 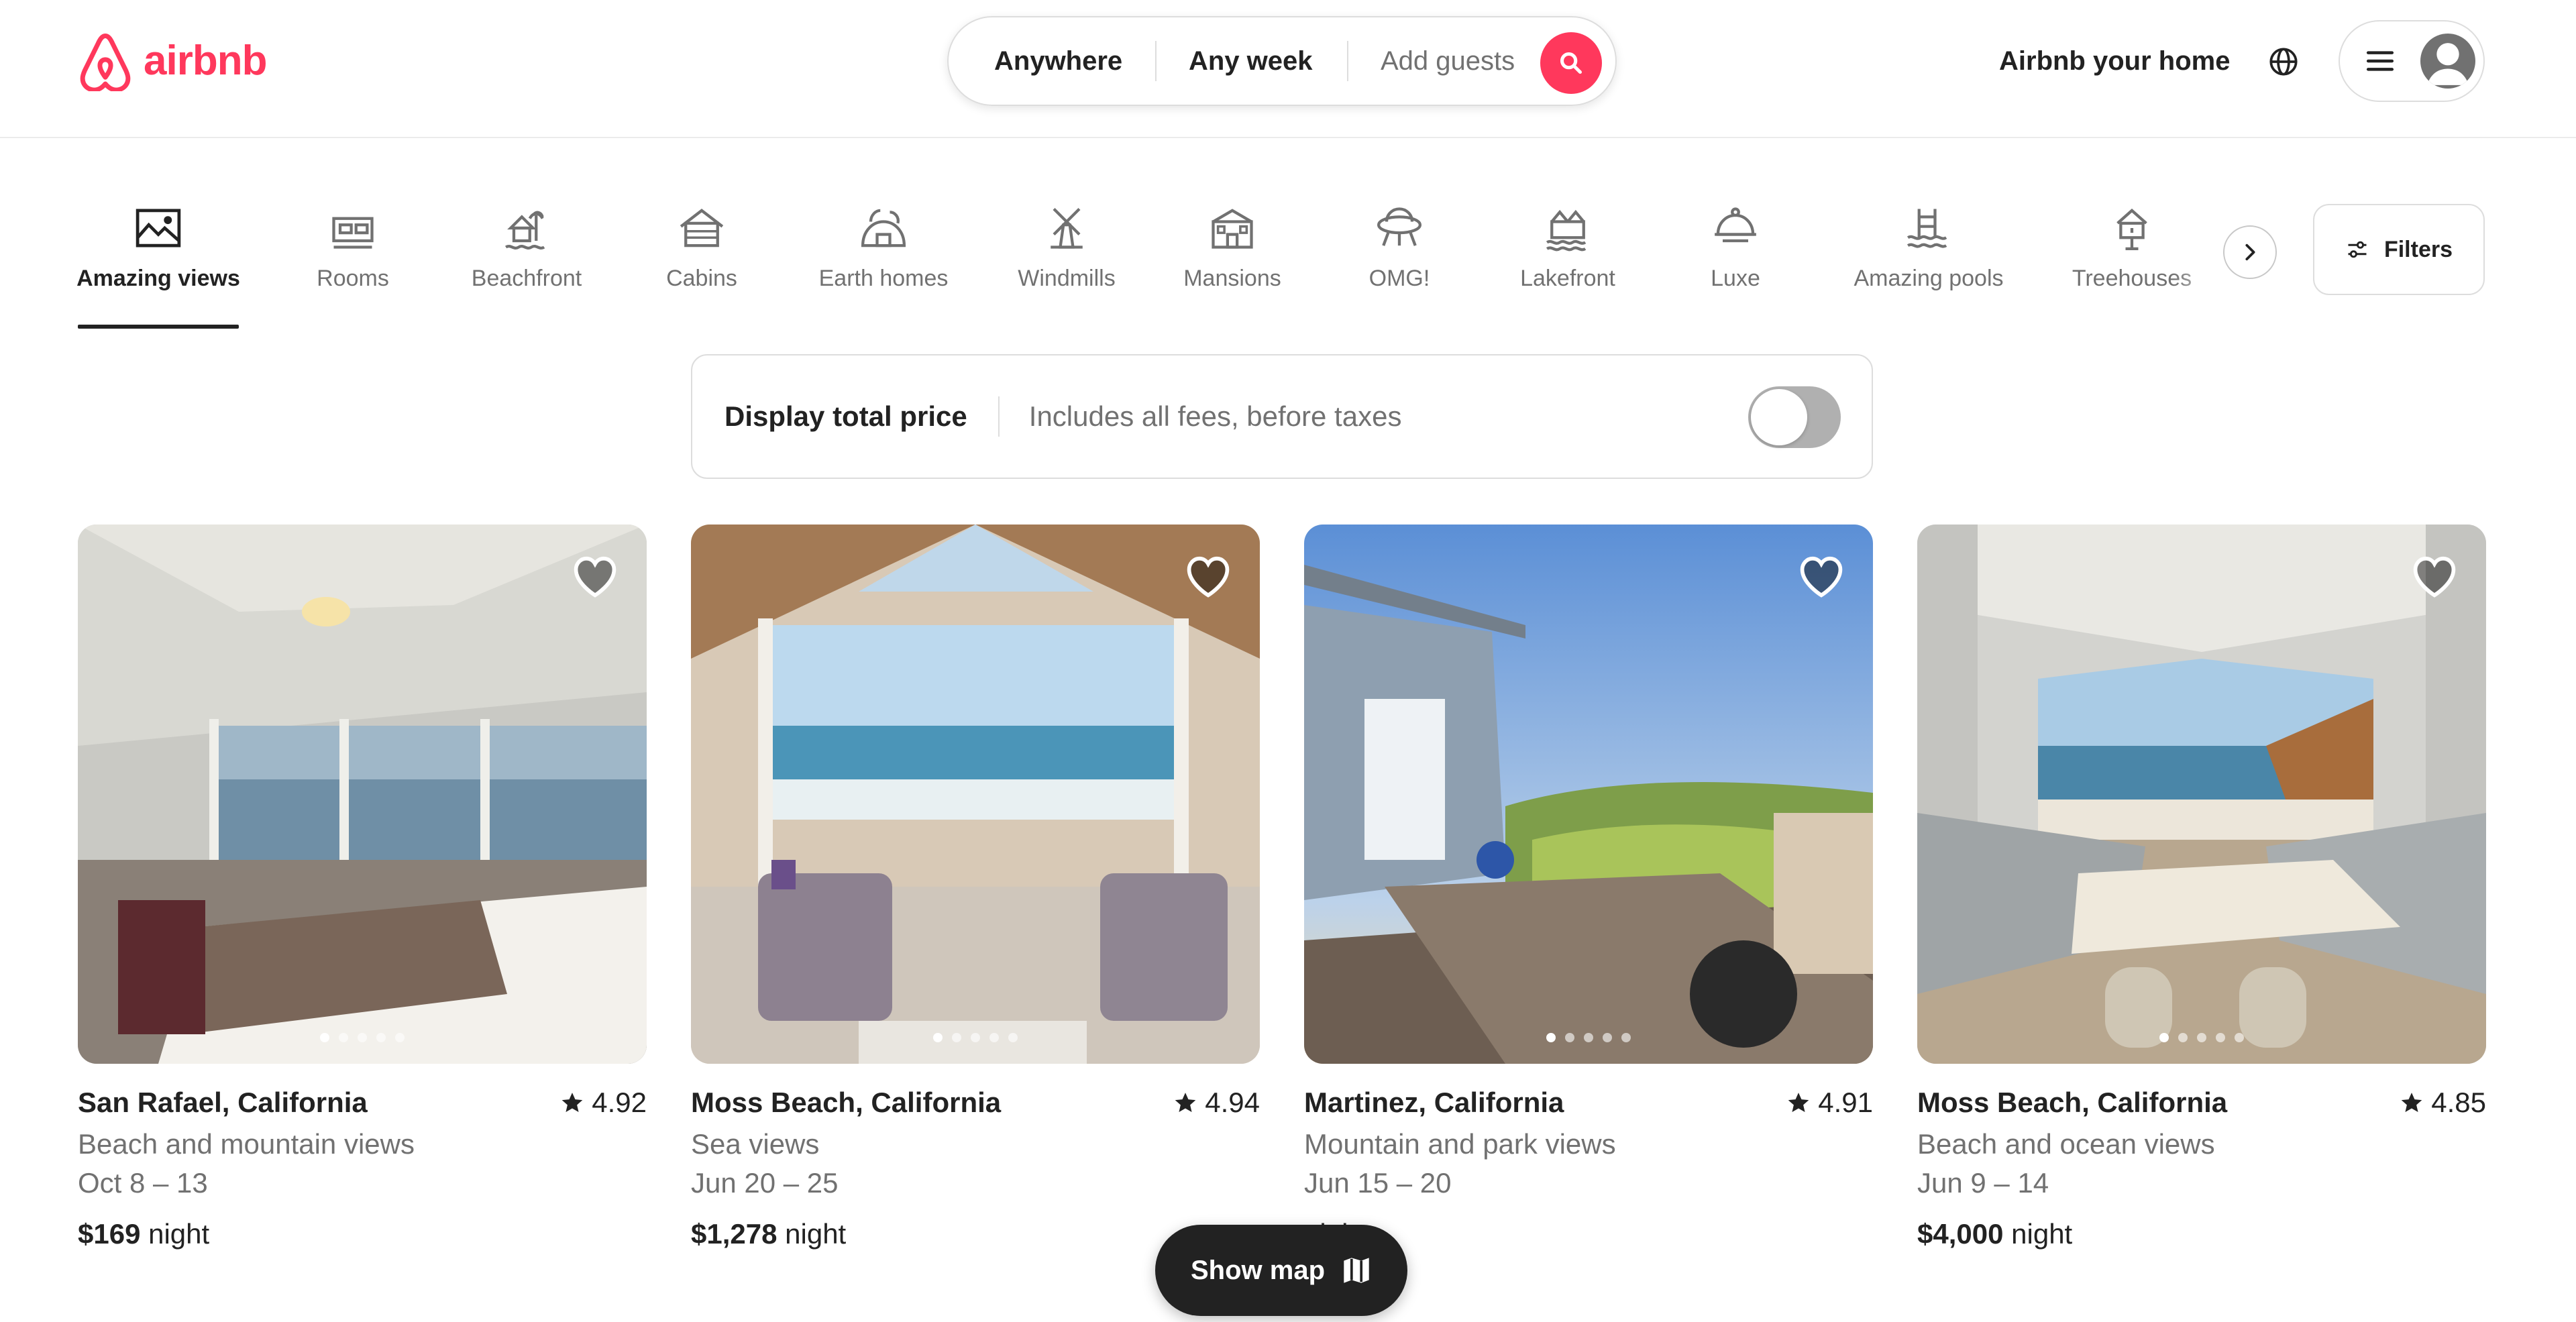 What do you see at coordinates (143, 1183) in the screenshot?
I see `listing-dates: Oct 8 – 13` at bounding box center [143, 1183].